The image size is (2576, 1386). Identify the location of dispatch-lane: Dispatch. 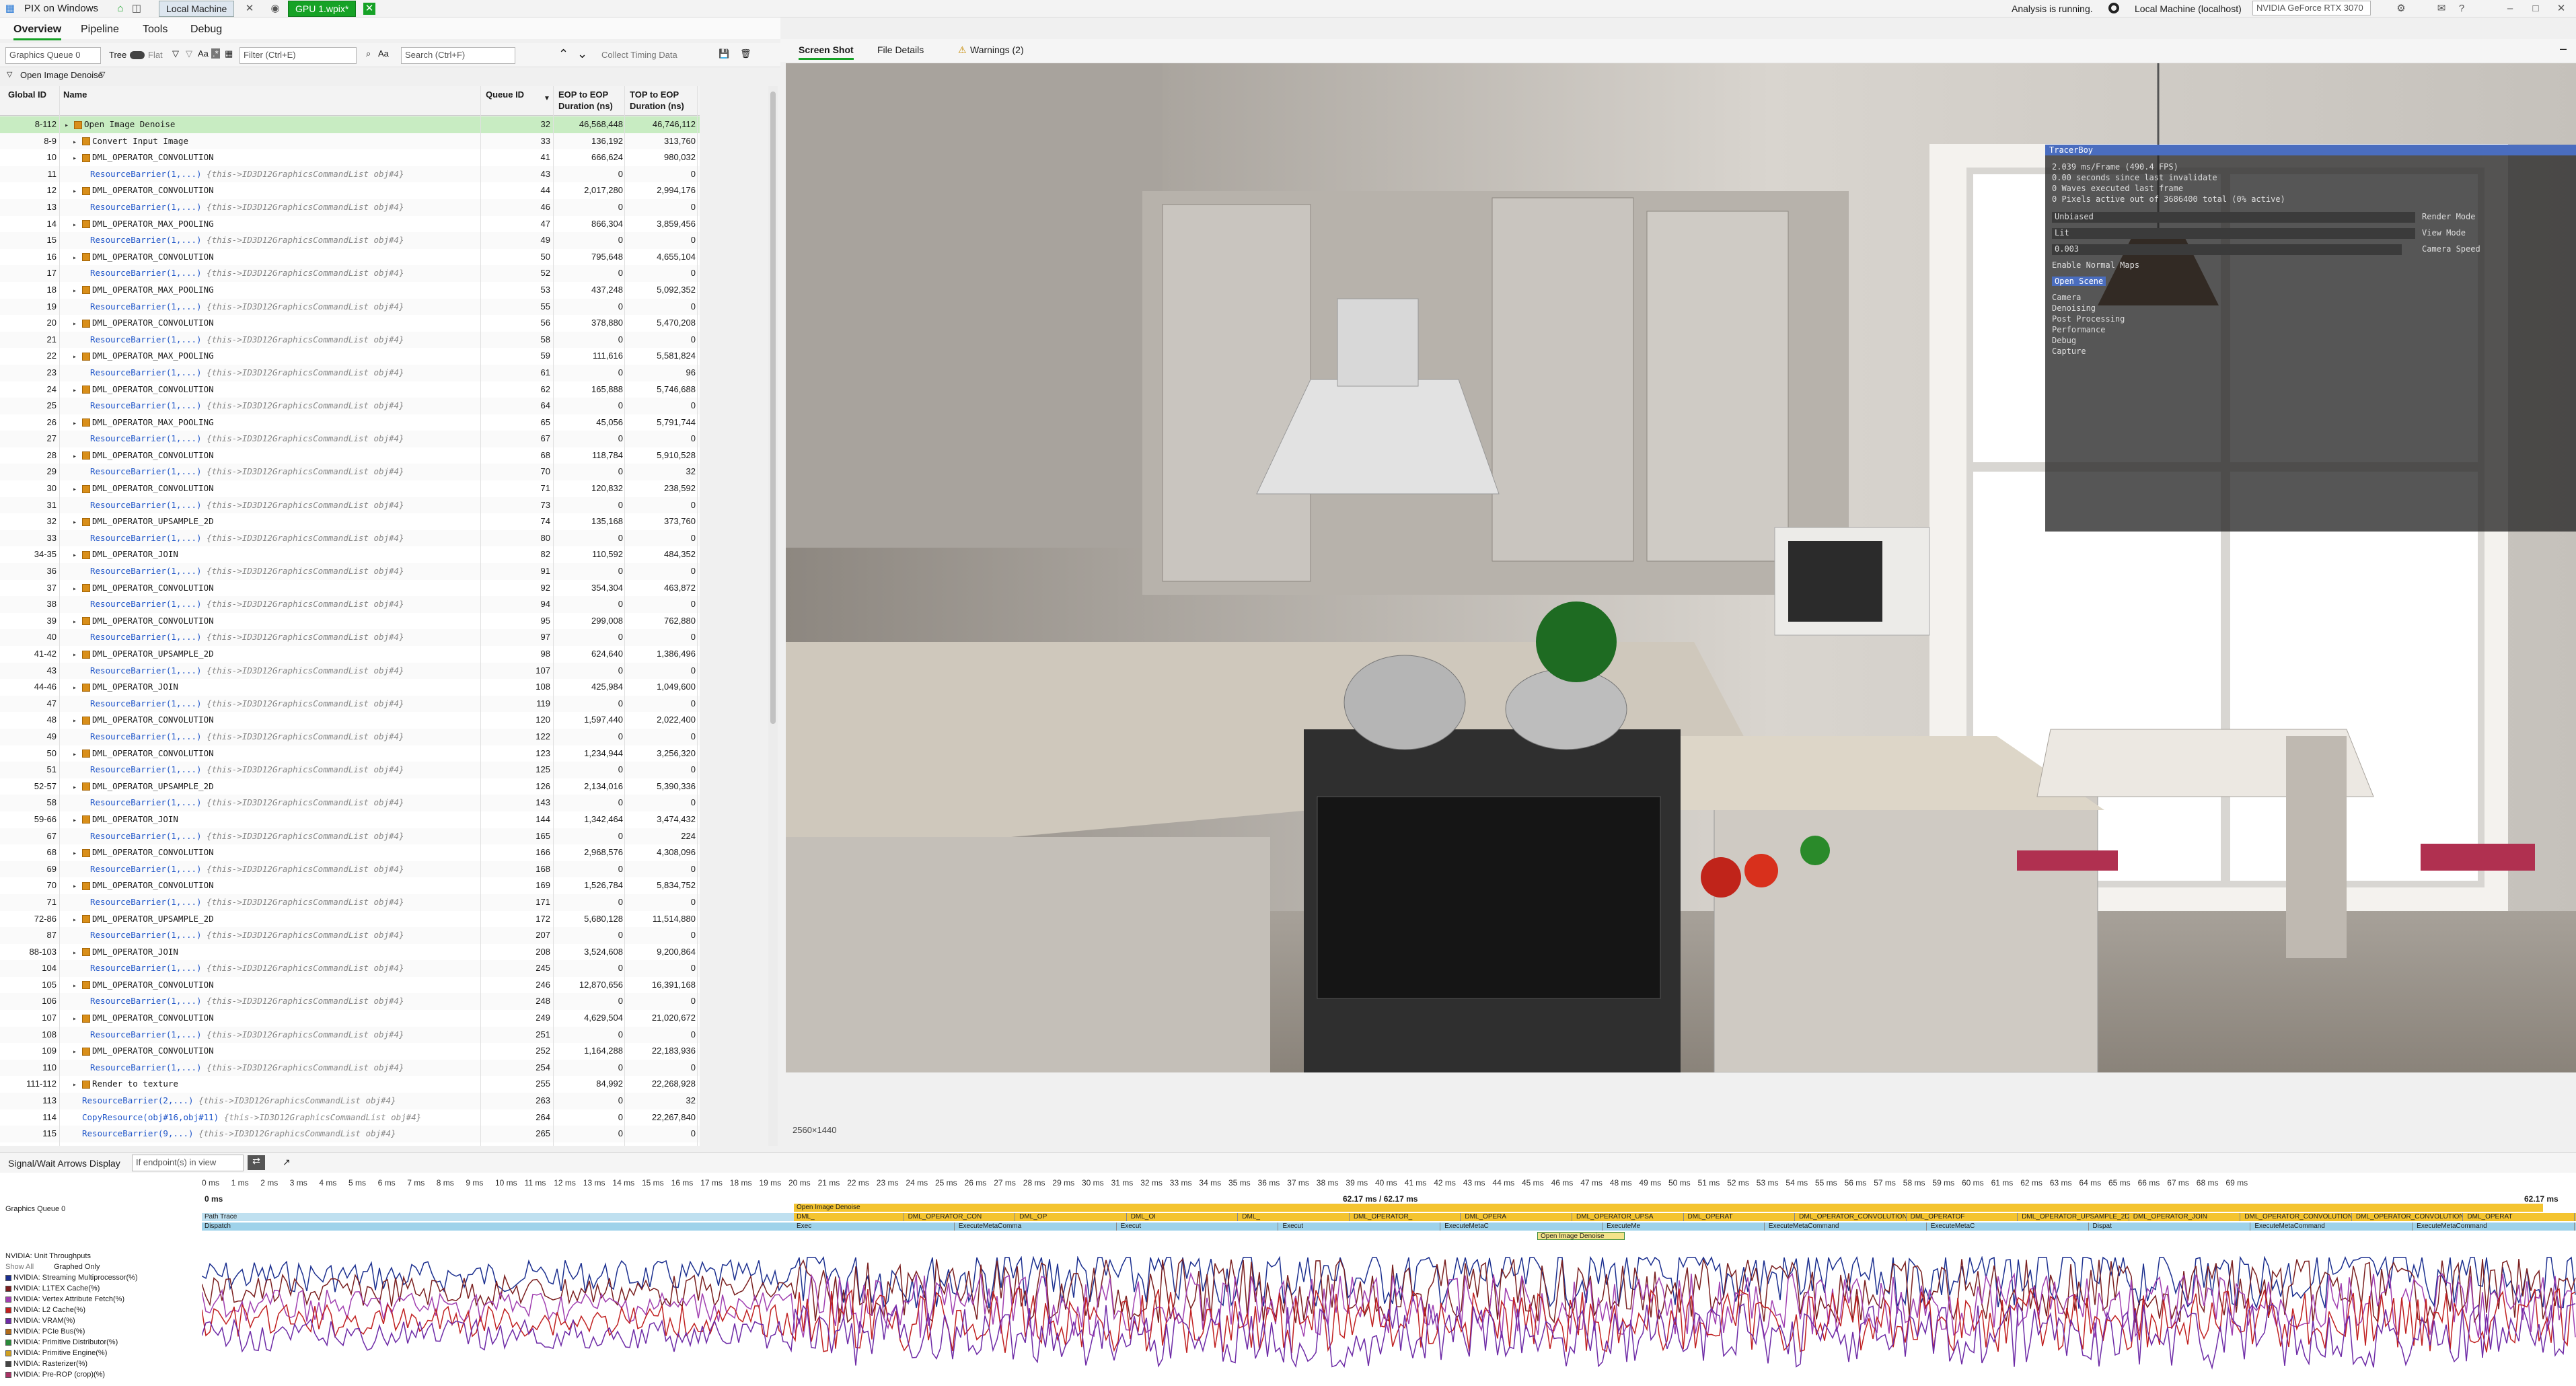
(498, 1227).